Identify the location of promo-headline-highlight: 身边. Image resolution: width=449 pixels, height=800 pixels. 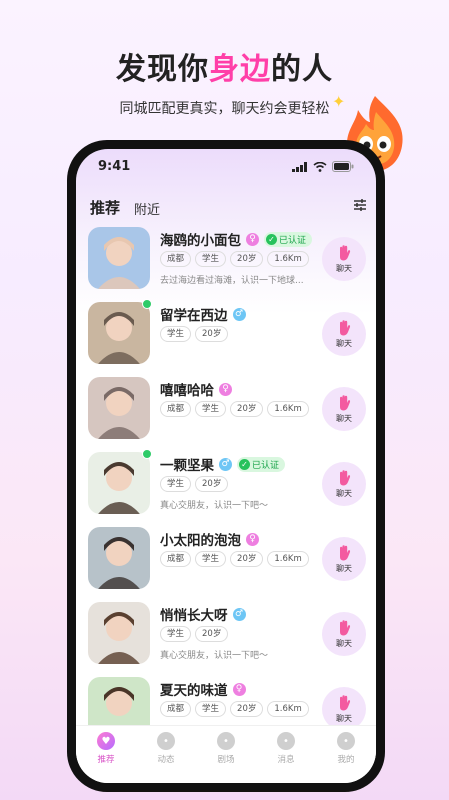
(240, 69).